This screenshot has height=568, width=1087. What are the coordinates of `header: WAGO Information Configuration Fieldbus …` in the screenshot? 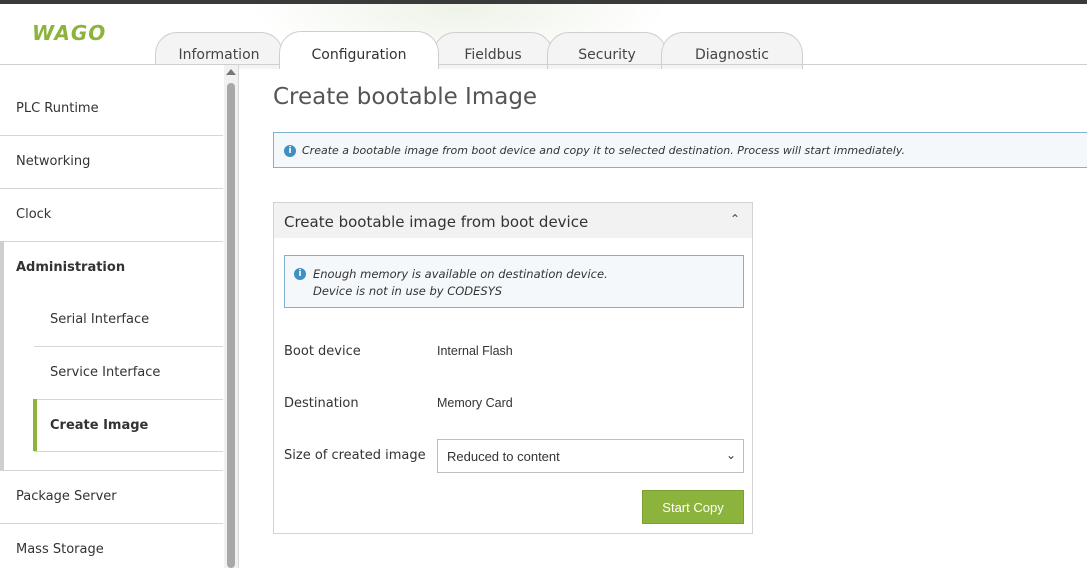 It's located at (543, 36).